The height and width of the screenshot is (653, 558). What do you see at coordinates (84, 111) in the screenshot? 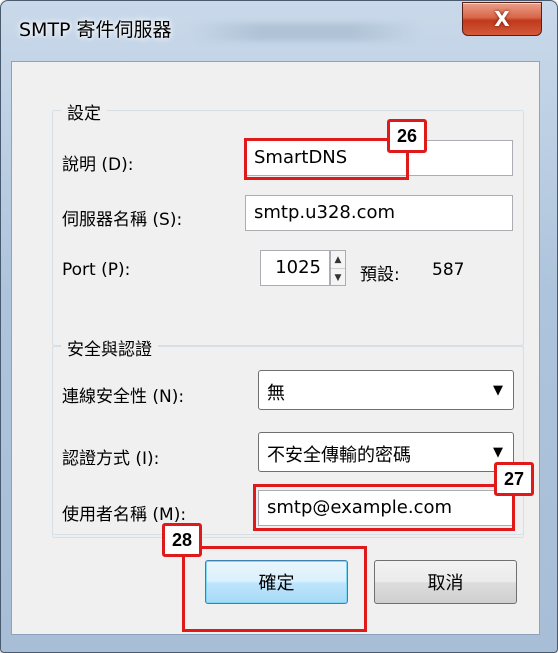
I see `settings-group-title: 設定` at bounding box center [84, 111].